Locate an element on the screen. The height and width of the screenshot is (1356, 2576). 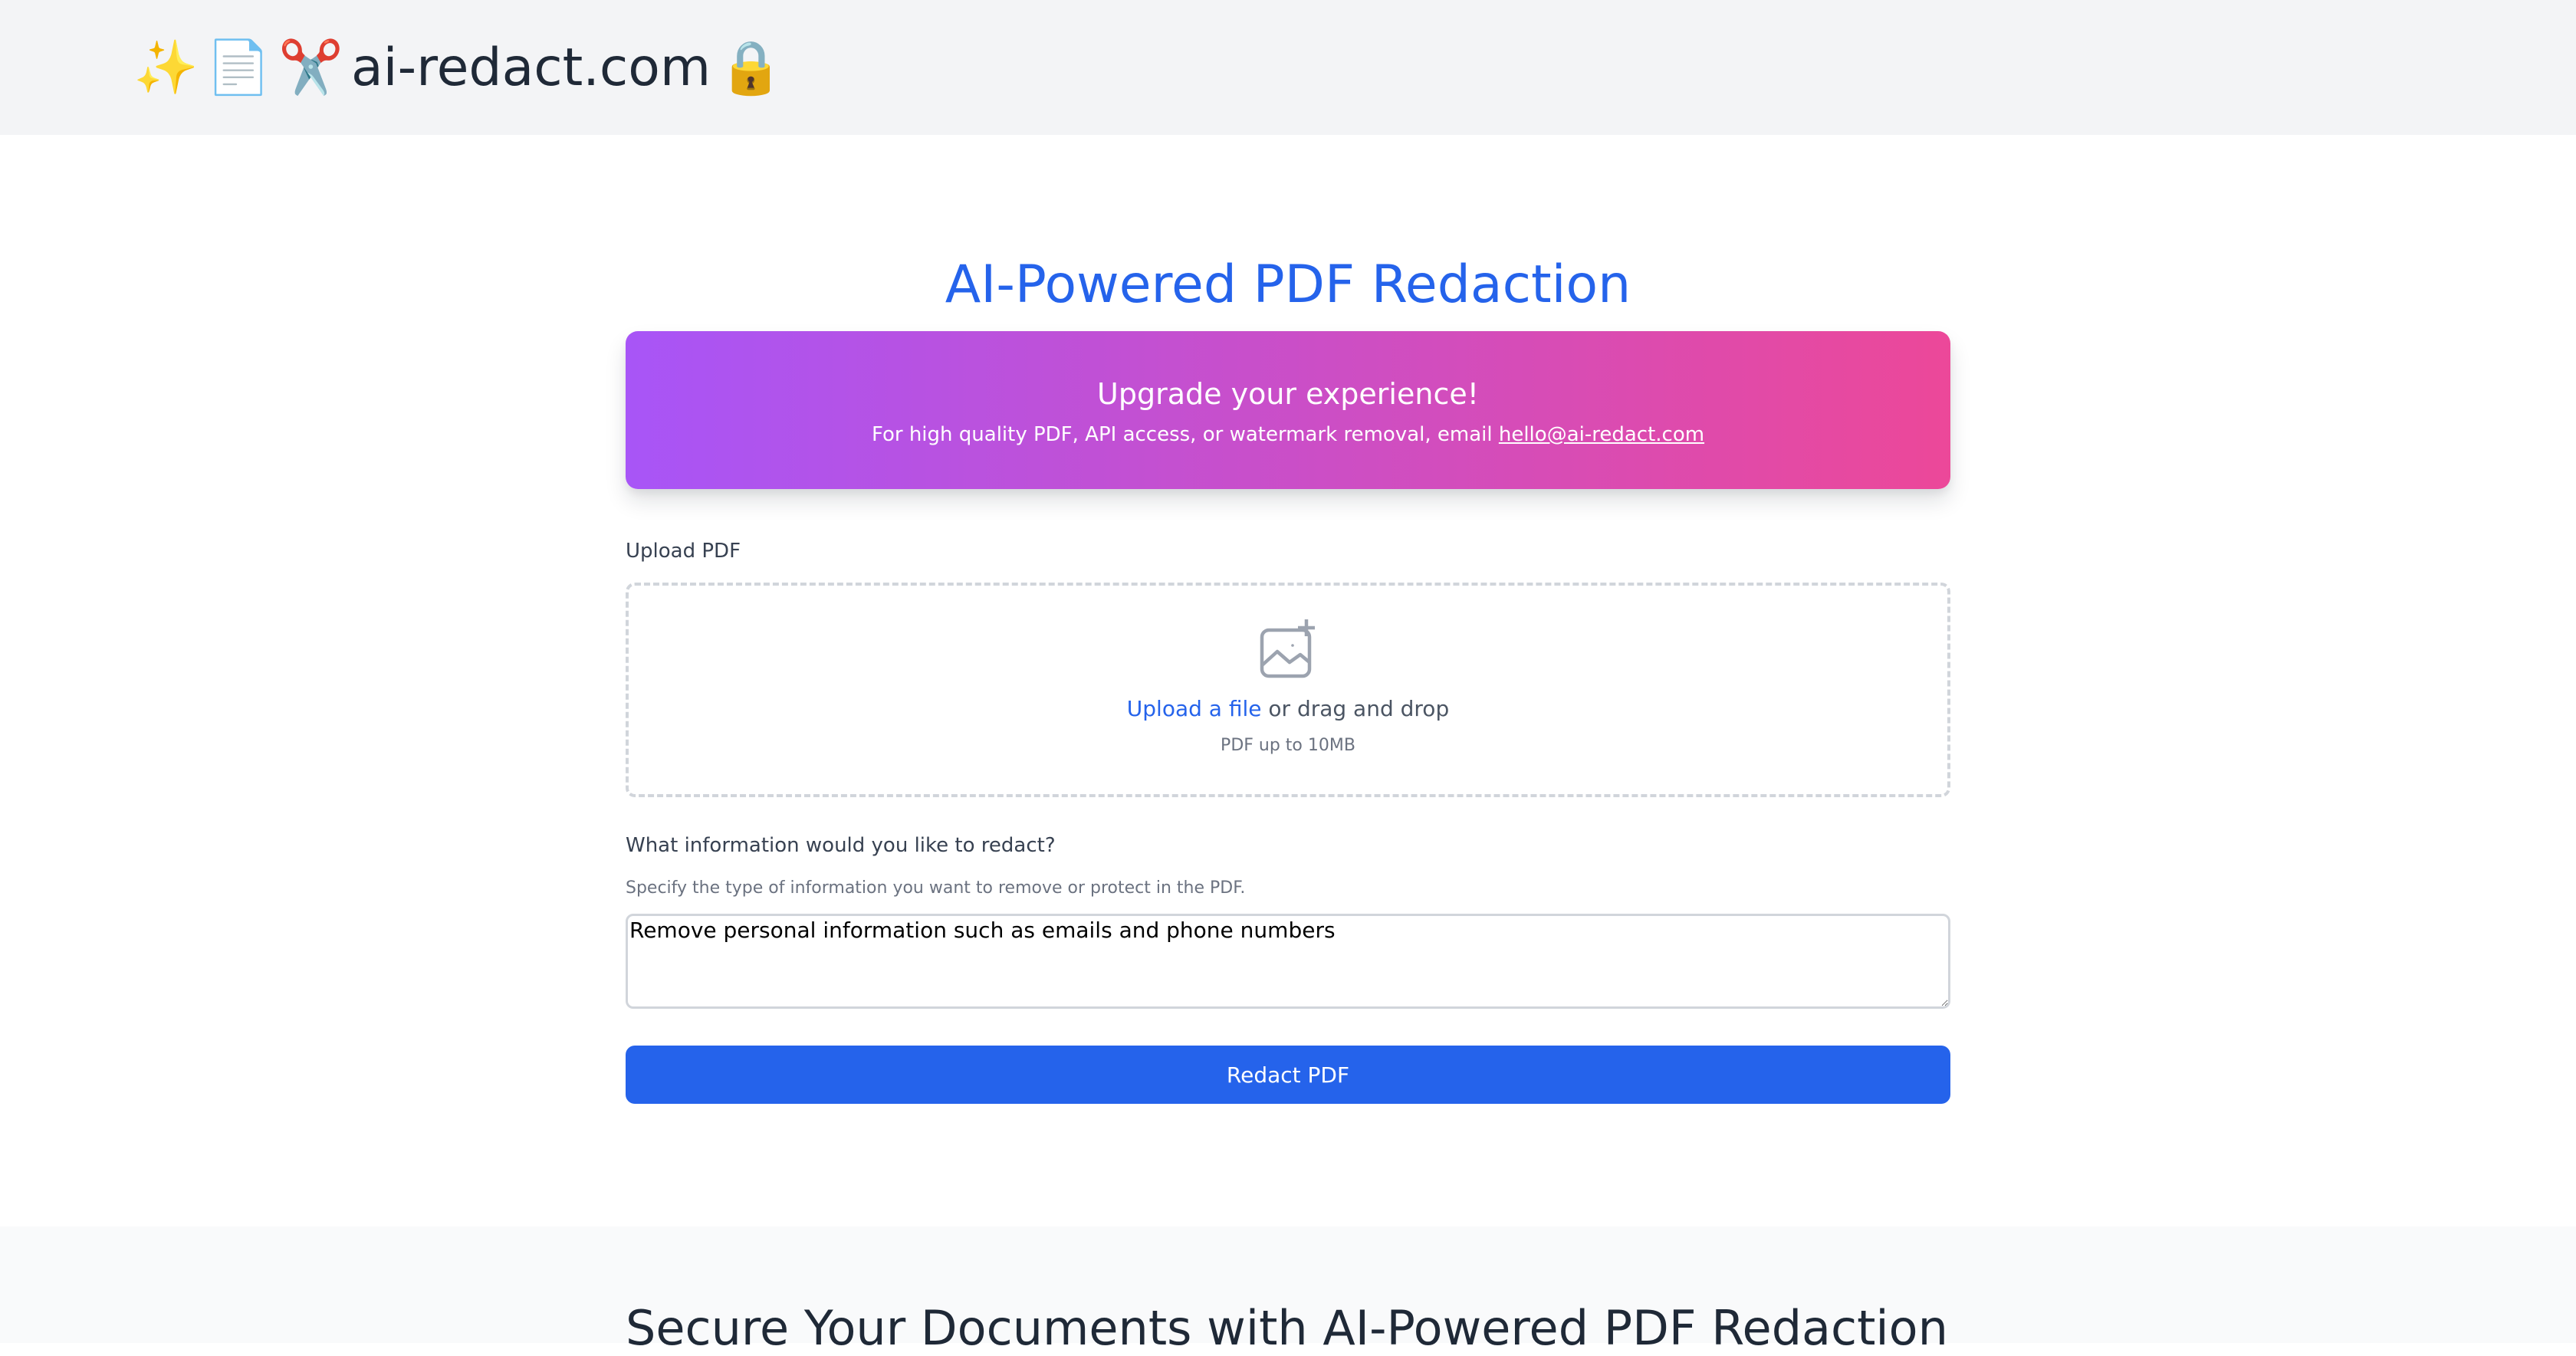
upload-file-link: Upload a file is located at coordinates (1194, 708).